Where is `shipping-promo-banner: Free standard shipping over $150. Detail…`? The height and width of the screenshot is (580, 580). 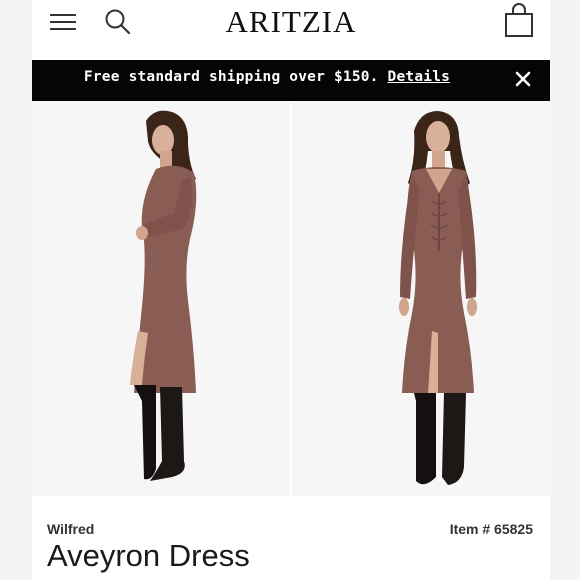
shipping-promo-banner: Free standard shipping over $150. Detail… is located at coordinates (291, 80).